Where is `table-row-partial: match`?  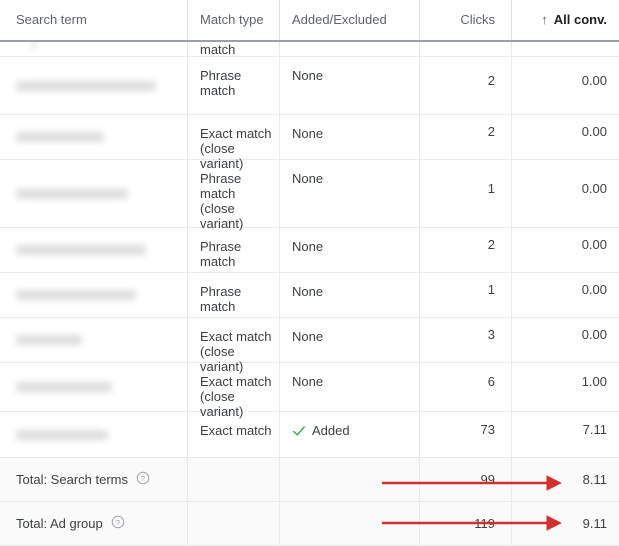
table-row-partial: match is located at coordinates (309, 49).